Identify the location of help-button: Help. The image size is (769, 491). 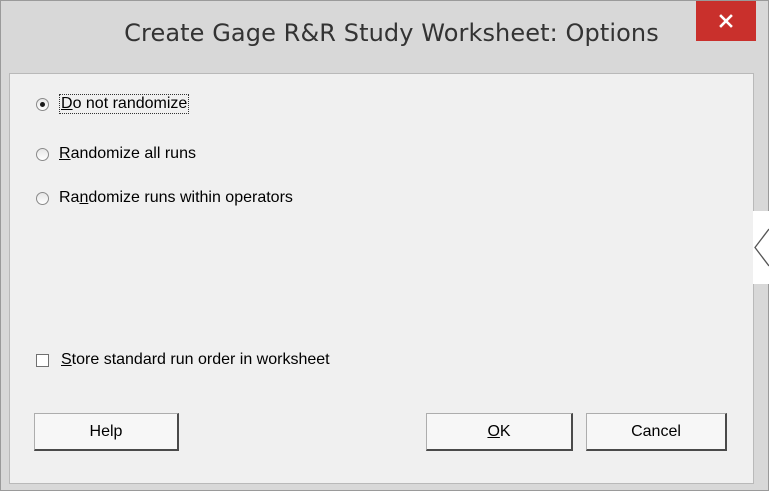
(106, 432).